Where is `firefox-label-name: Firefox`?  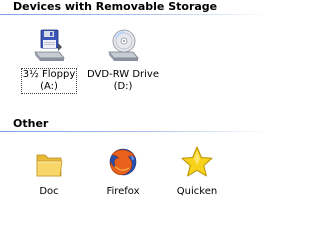 firefox-label-name: Firefox is located at coordinates (123, 191).